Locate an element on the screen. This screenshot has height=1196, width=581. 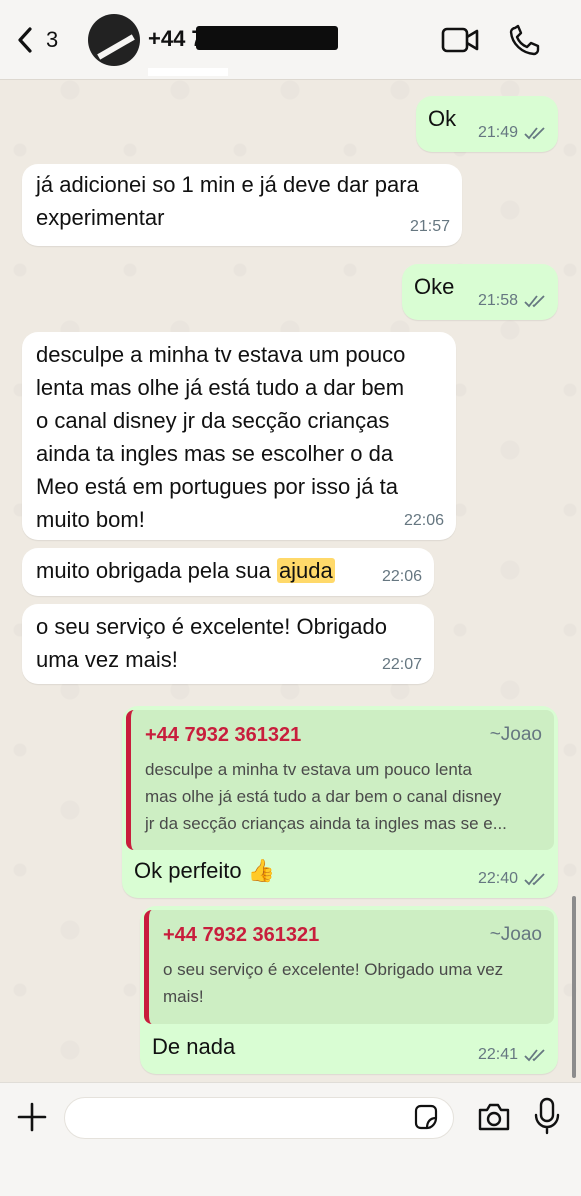
camera-icon is located at coordinates (494, 1117).